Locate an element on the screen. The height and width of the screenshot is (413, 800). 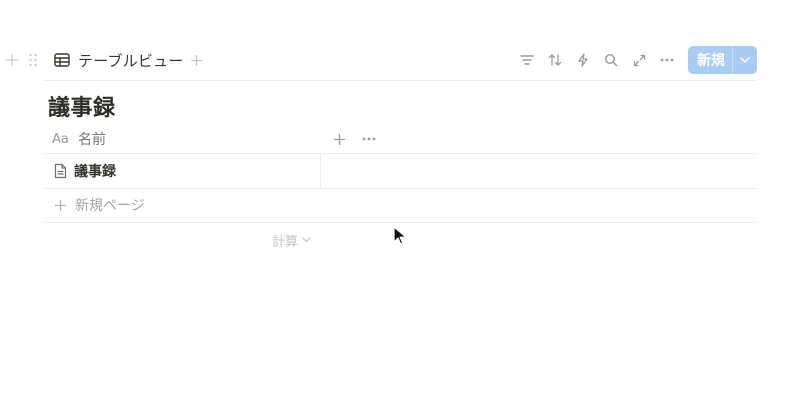
add-view-icon is located at coordinates (196, 60).